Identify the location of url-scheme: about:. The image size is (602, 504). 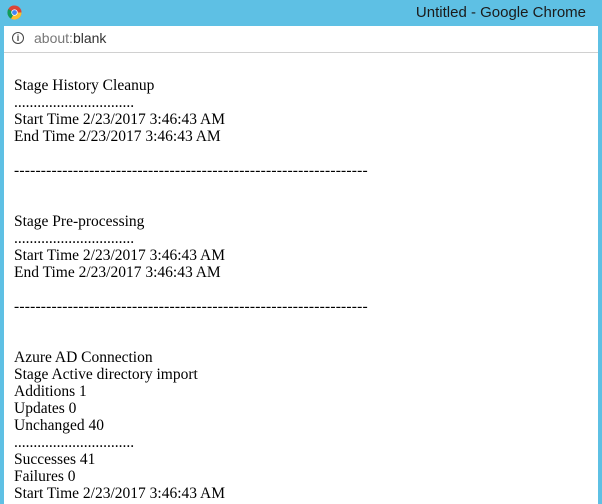
(53, 38).